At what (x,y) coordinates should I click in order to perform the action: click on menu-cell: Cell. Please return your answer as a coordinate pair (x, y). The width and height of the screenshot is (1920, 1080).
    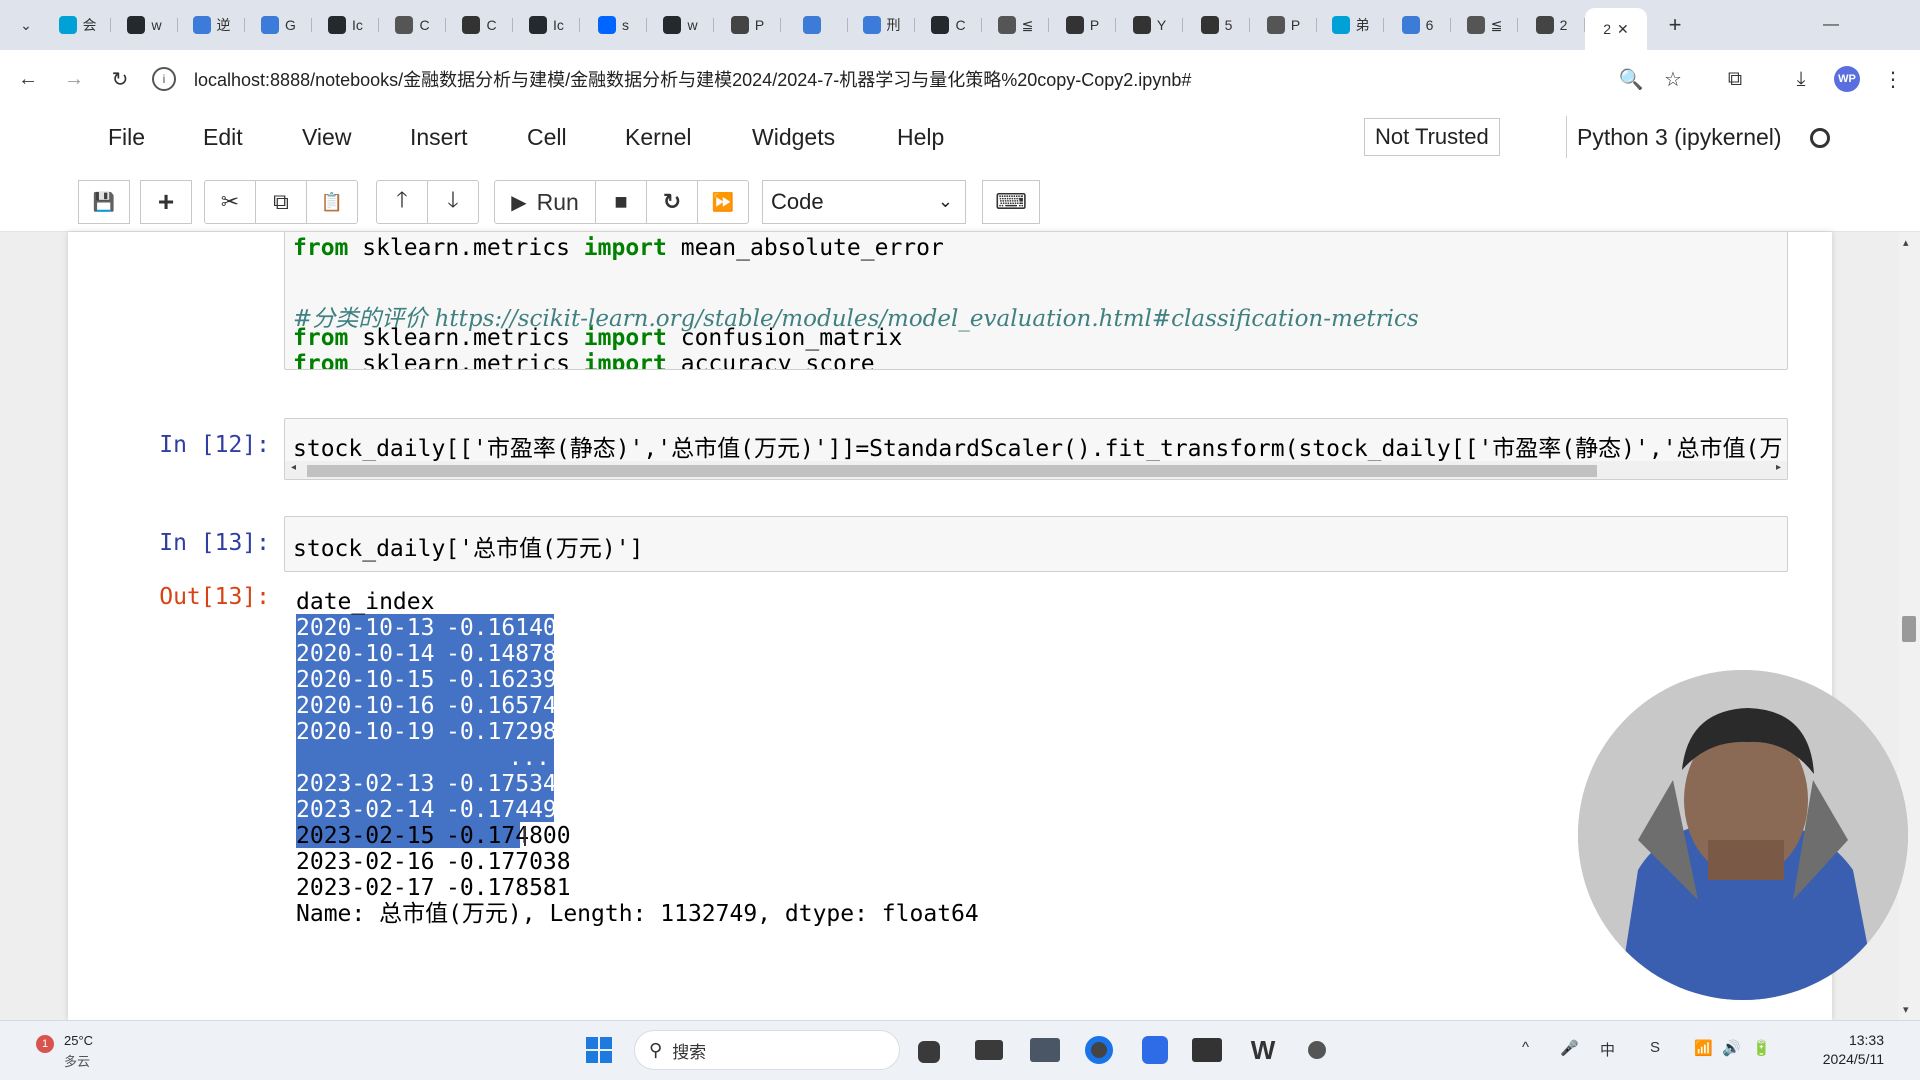
    Looking at the image, I should click on (547, 137).